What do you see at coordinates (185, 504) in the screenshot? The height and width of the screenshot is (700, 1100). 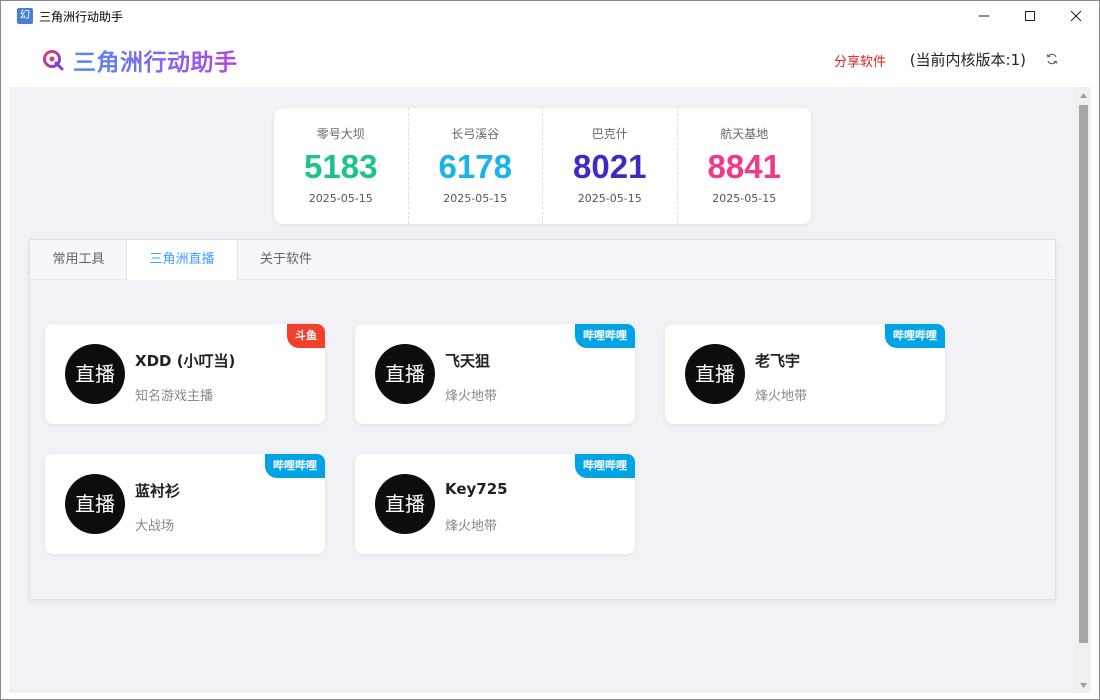 I see `streamer-card: 直播 蓝衬衫 大战场 哔哩哔哩` at bounding box center [185, 504].